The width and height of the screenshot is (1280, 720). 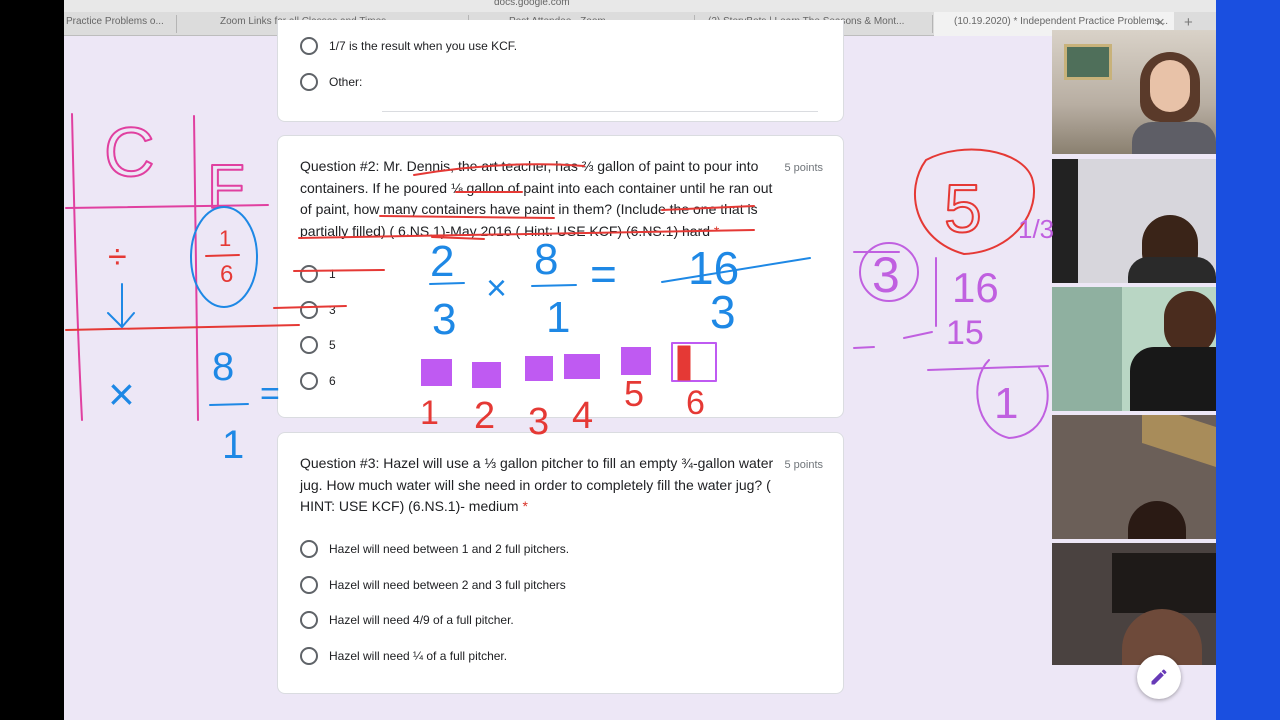 I want to click on right-one-third: 1/3, so click(x=1036, y=229).